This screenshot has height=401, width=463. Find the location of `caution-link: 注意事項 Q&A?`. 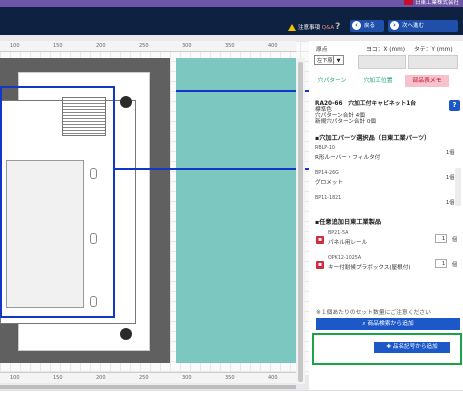

caution-link: 注意事項 Q&A? is located at coordinates (314, 27).